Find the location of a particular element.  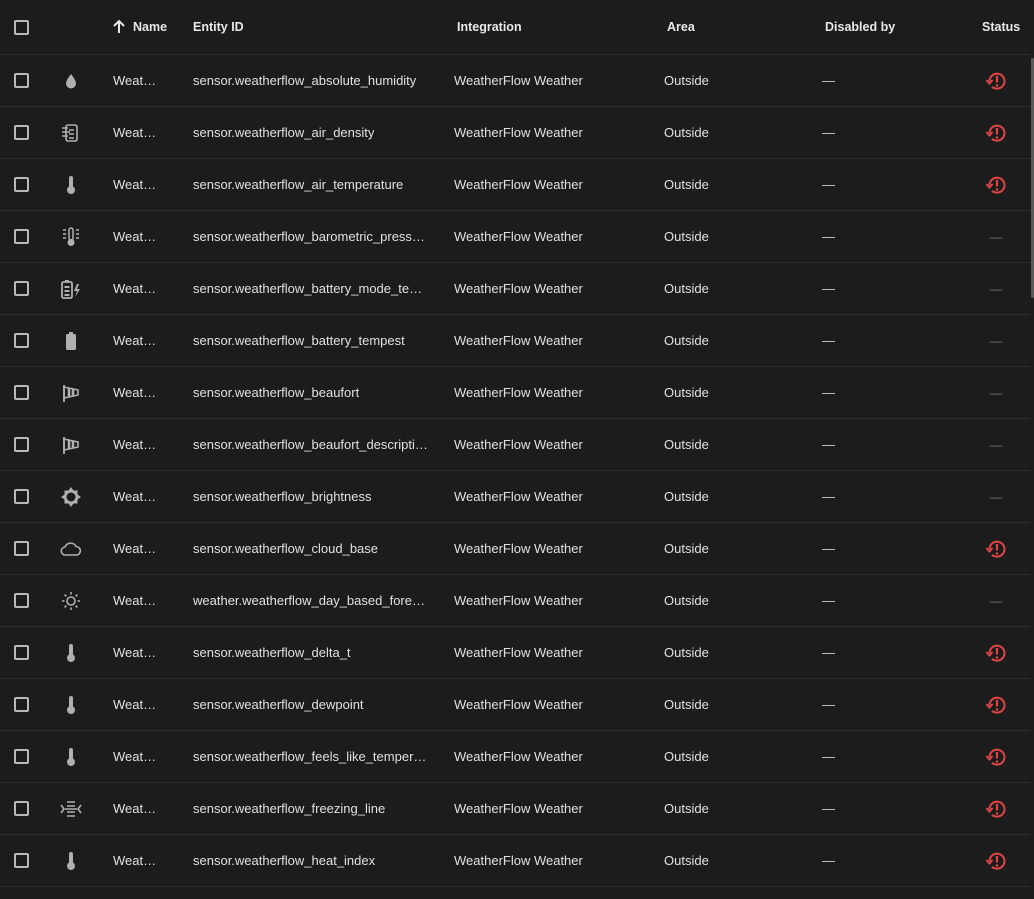

entity-disabled-by-text: — is located at coordinates (828, 132).